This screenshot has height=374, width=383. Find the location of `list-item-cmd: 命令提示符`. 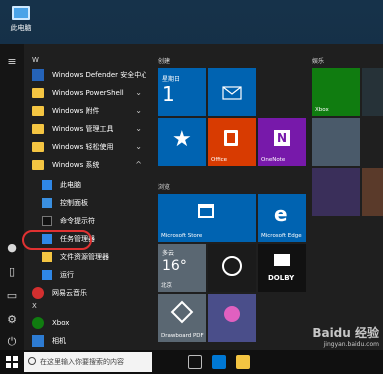

list-item-cmd: 命令提示符 is located at coordinates (85, 221).